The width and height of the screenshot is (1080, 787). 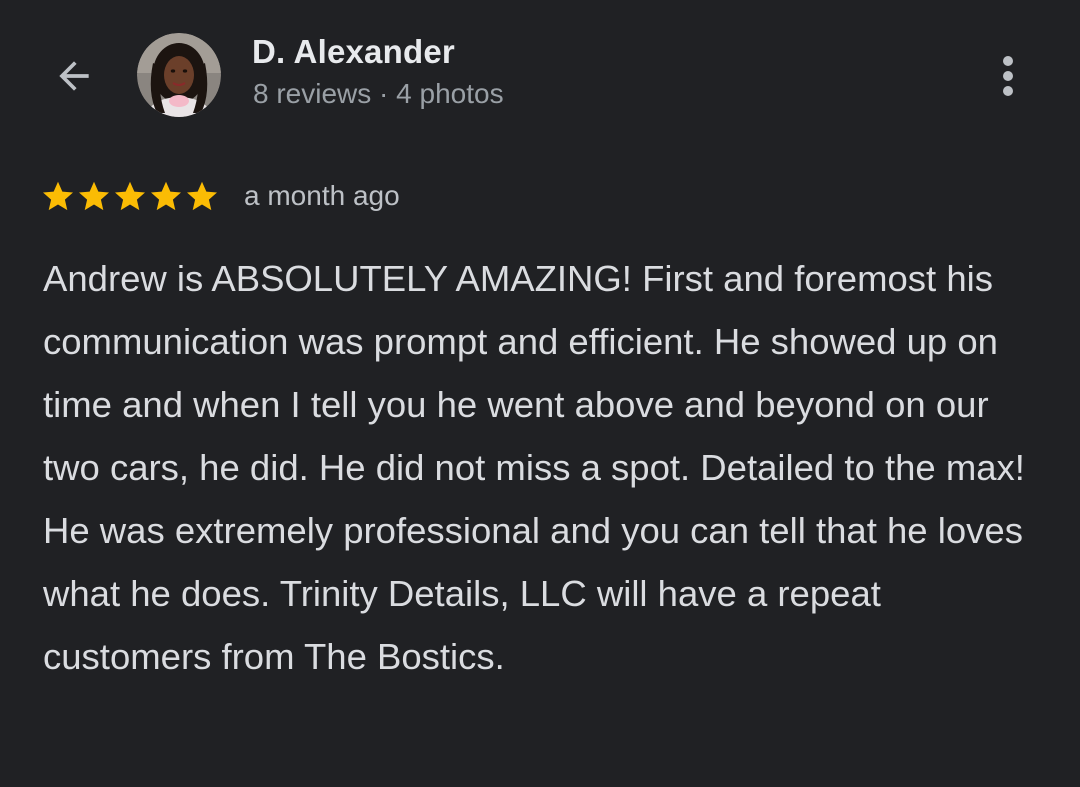 I want to click on avatar, so click(x=179, y=75).